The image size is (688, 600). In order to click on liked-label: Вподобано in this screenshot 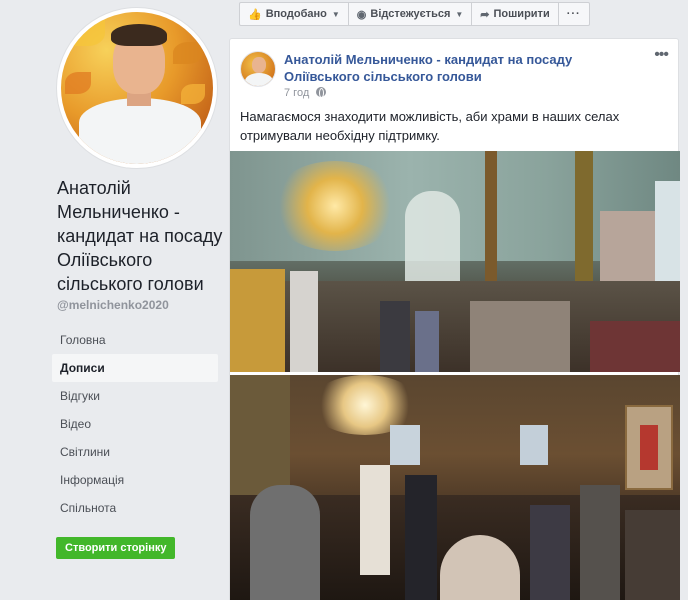, I will do `click(296, 14)`.